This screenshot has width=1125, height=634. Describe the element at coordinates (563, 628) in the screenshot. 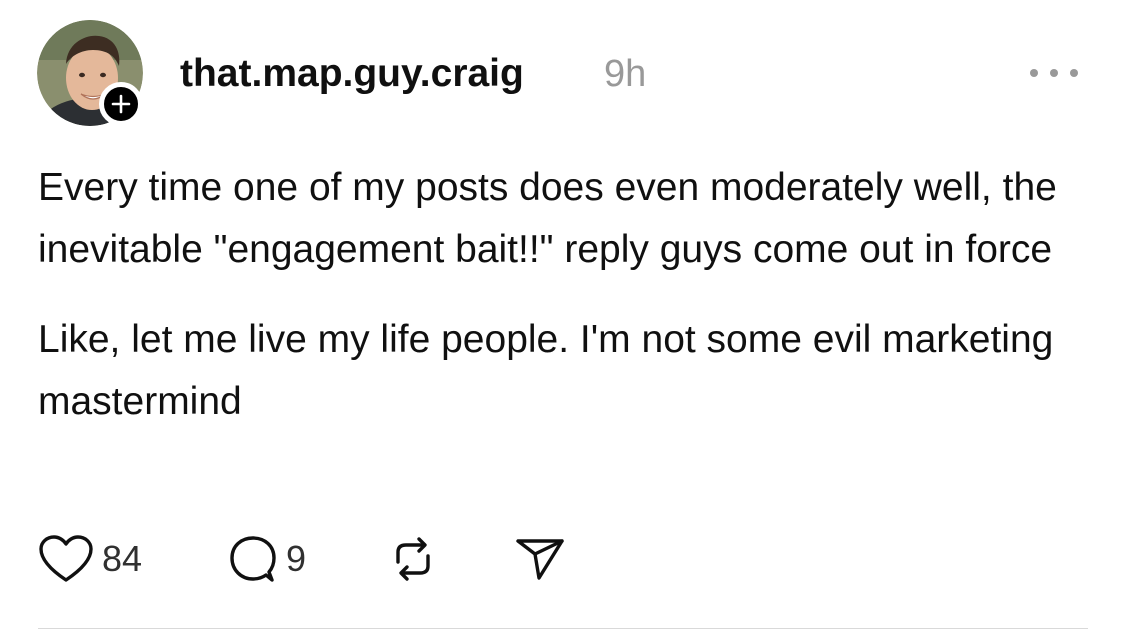

I see `post-divider` at that location.